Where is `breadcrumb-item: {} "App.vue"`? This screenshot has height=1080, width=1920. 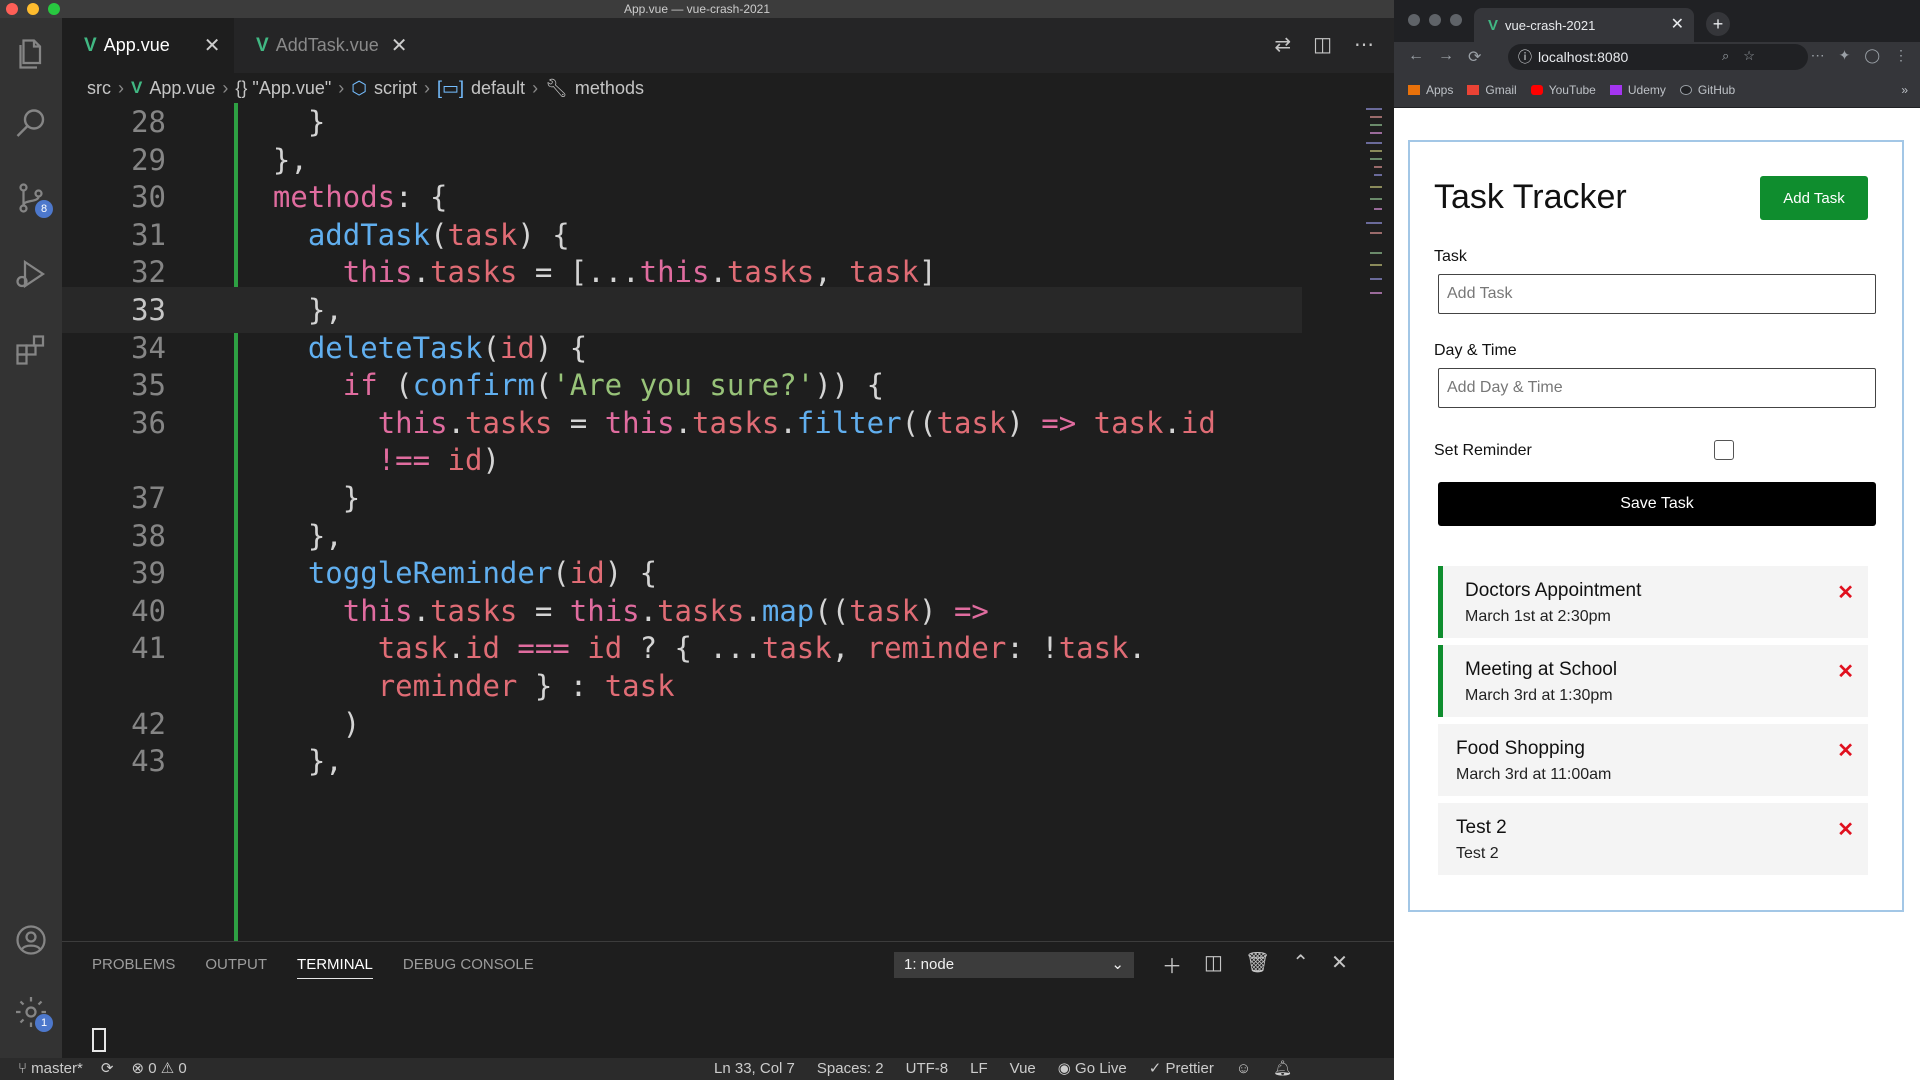 breadcrumb-item: {} "App.vue" is located at coordinates (283, 88).